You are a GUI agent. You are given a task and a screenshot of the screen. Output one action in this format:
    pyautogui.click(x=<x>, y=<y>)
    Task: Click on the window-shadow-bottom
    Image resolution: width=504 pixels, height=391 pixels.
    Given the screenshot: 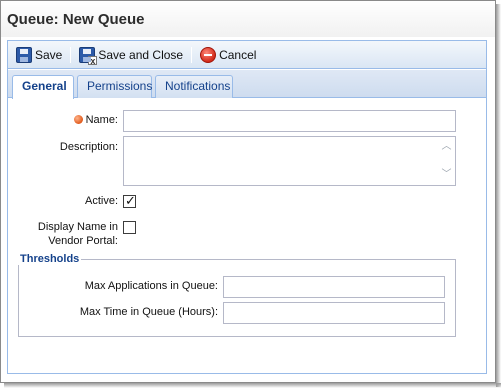 What is the action you would take?
    pyautogui.click(x=252, y=385)
    